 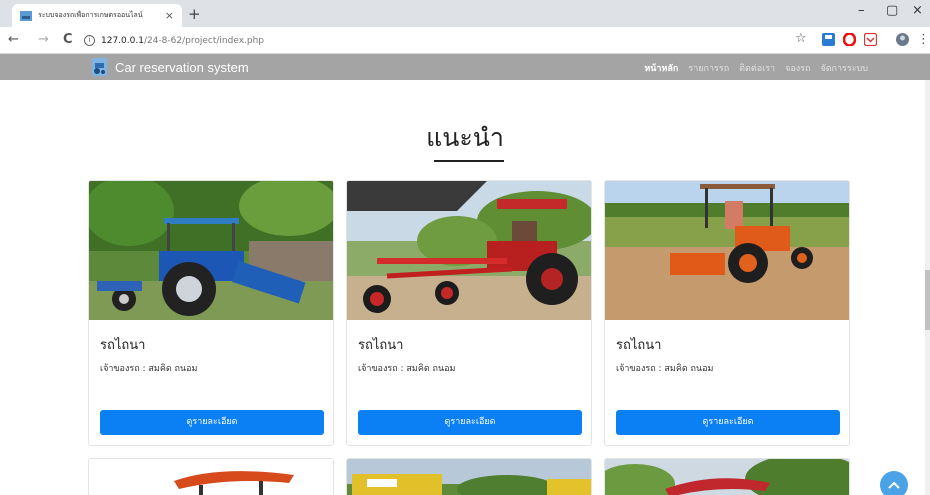 I want to click on forward-icon: →, so click(x=43, y=39).